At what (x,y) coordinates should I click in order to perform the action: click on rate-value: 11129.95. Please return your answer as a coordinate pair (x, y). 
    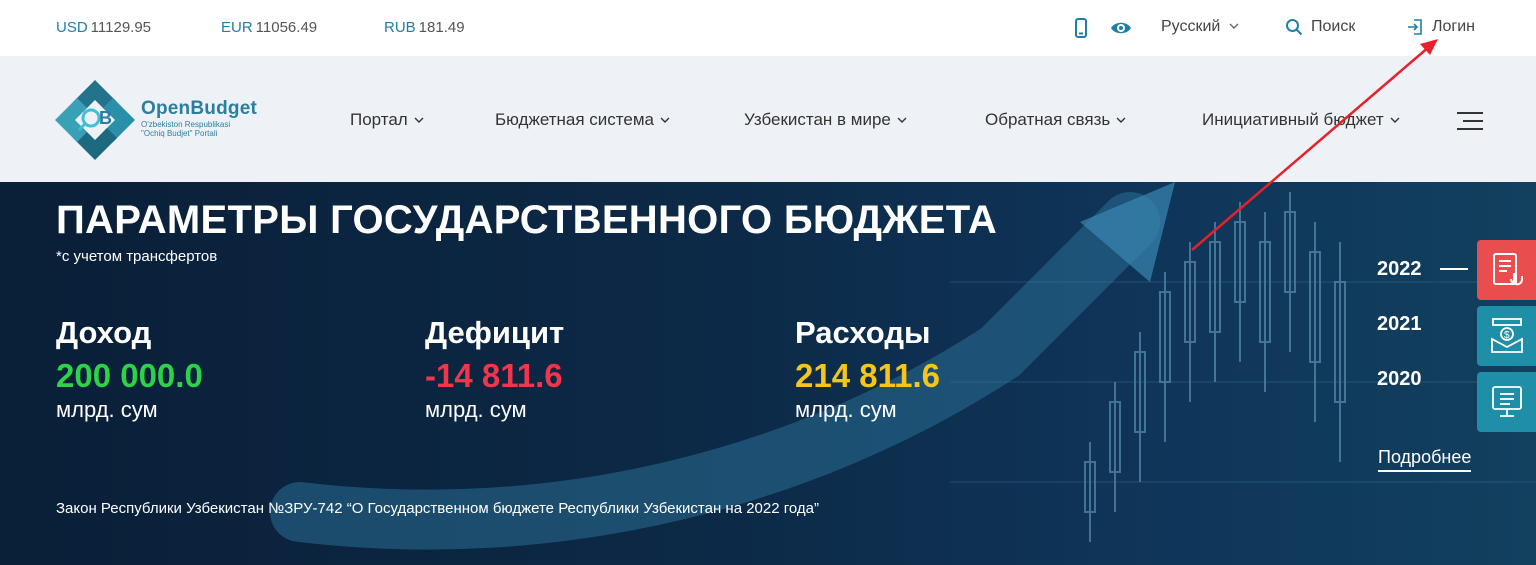
    Looking at the image, I should click on (121, 27).